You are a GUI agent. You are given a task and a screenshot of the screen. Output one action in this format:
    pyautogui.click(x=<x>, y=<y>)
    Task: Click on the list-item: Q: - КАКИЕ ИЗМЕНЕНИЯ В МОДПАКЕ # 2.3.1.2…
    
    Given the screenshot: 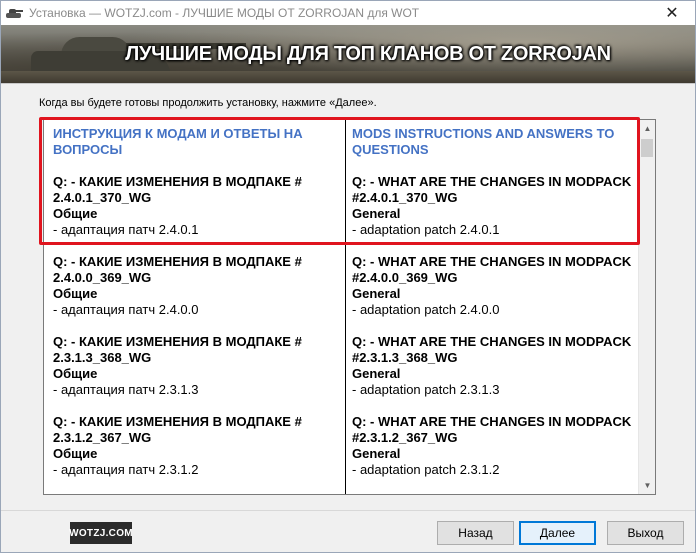 What is the action you would take?
    pyautogui.click(x=199, y=446)
    